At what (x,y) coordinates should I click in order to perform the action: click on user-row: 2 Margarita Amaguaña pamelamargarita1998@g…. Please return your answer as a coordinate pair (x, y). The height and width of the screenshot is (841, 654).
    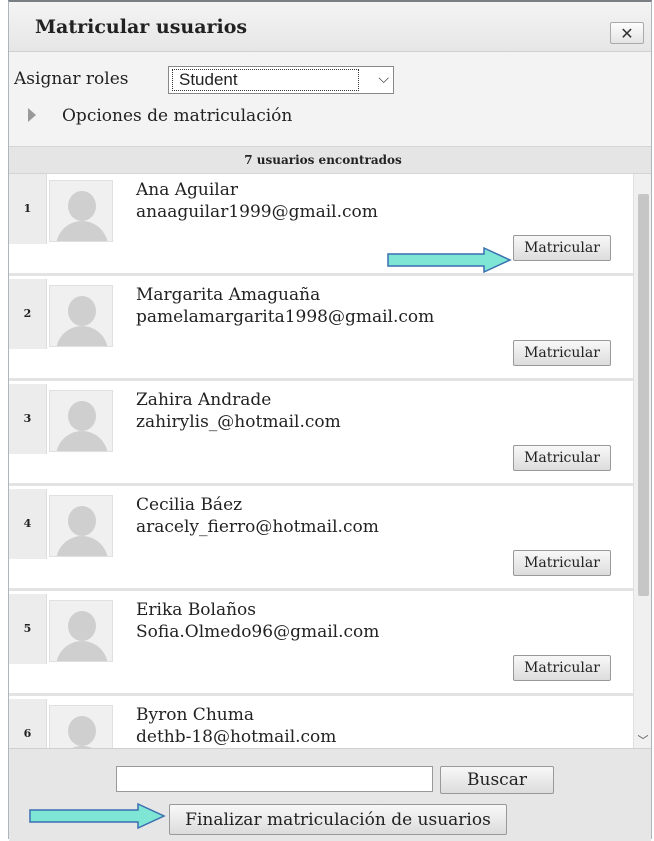
    Looking at the image, I should click on (321, 330).